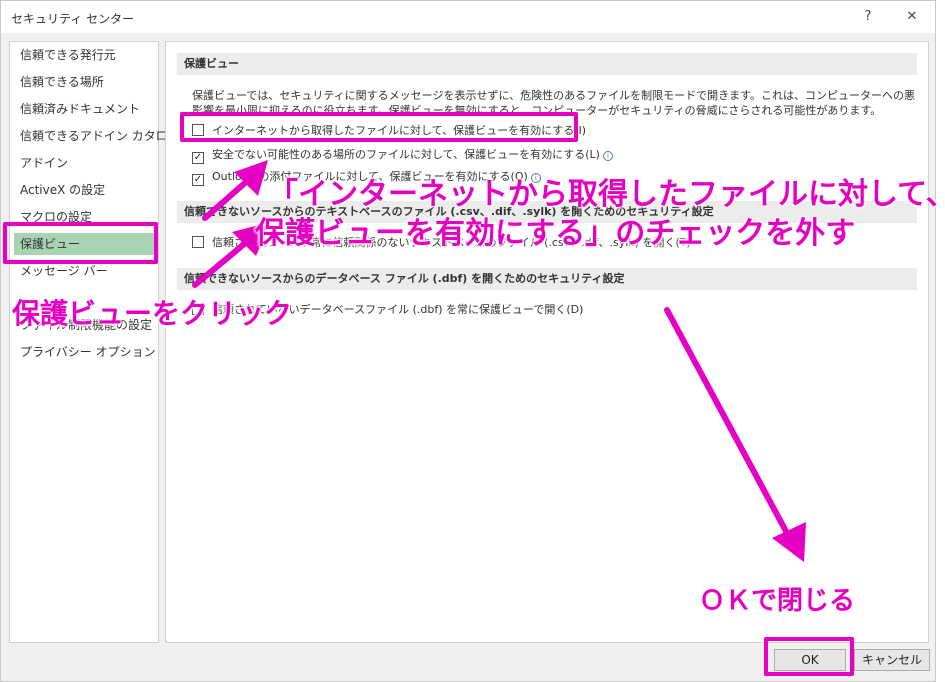 This screenshot has width=945, height=682. Describe the element at coordinates (809, 656) in the screenshot. I see `highlight-ok-button` at that location.